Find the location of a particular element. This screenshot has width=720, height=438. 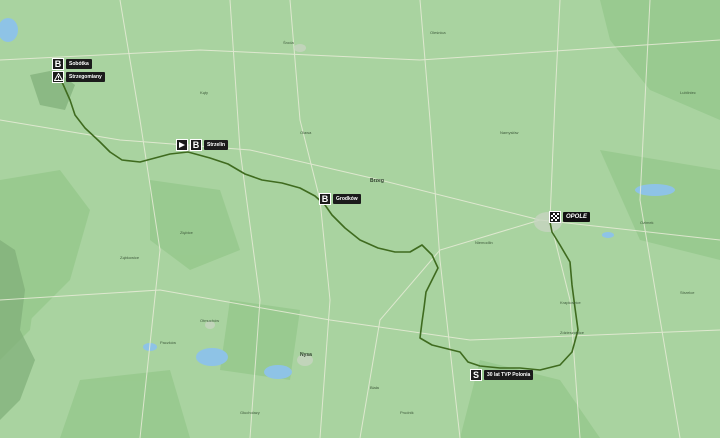

town-label: Oleśnica is located at coordinates (438, 32).